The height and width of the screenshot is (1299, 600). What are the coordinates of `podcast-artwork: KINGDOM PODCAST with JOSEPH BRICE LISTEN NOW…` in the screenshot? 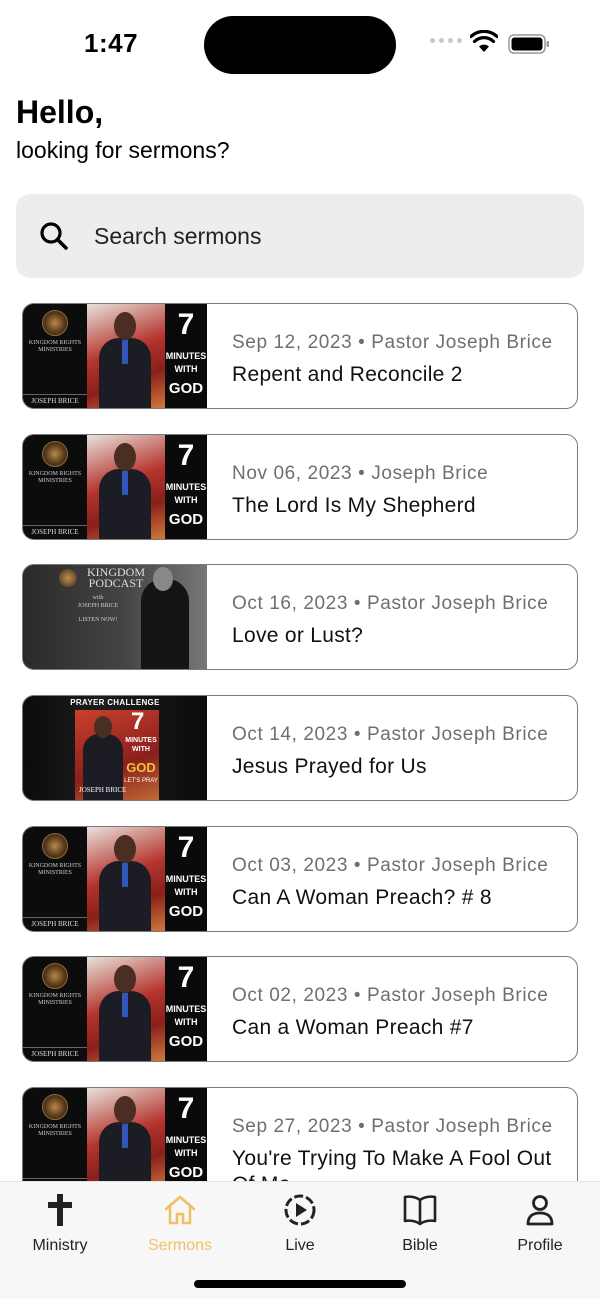 It's located at (115, 617).